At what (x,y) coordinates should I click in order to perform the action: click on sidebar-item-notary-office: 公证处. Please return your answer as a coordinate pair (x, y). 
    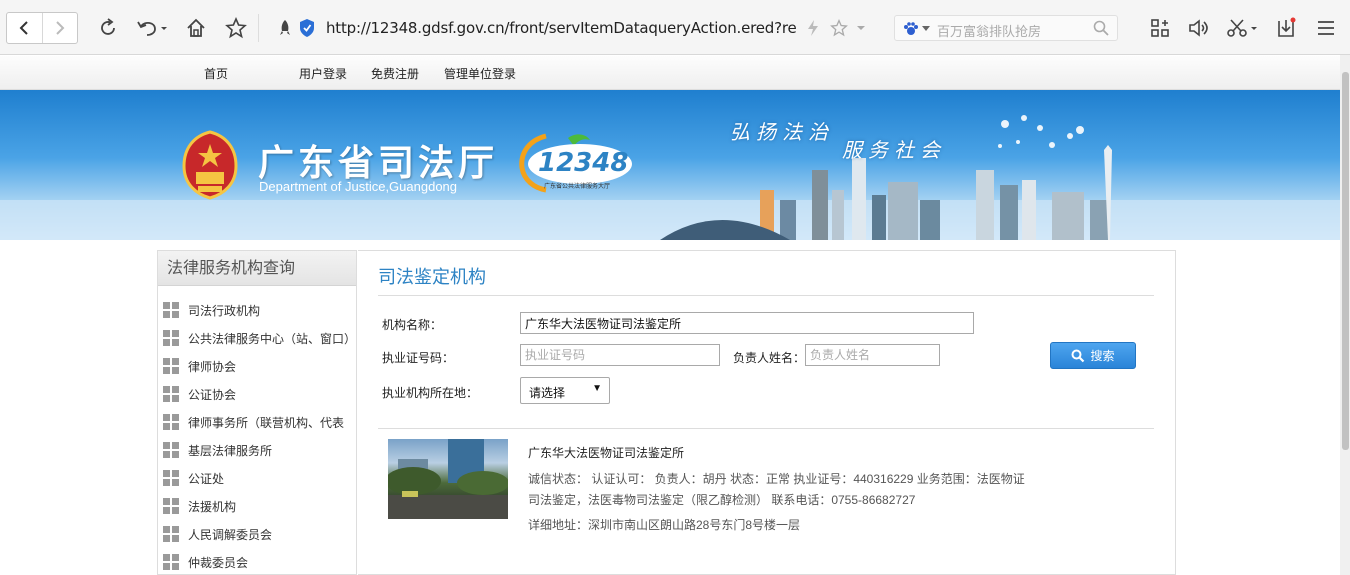
    Looking at the image, I should click on (260, 478).